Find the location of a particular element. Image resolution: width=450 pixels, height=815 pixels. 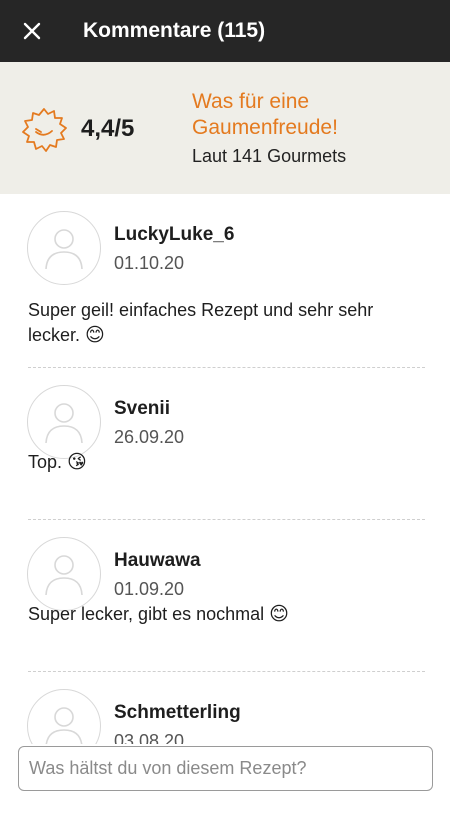

comment-item: Schmetterling 03.08.20 is located at coordinates (225, 708).